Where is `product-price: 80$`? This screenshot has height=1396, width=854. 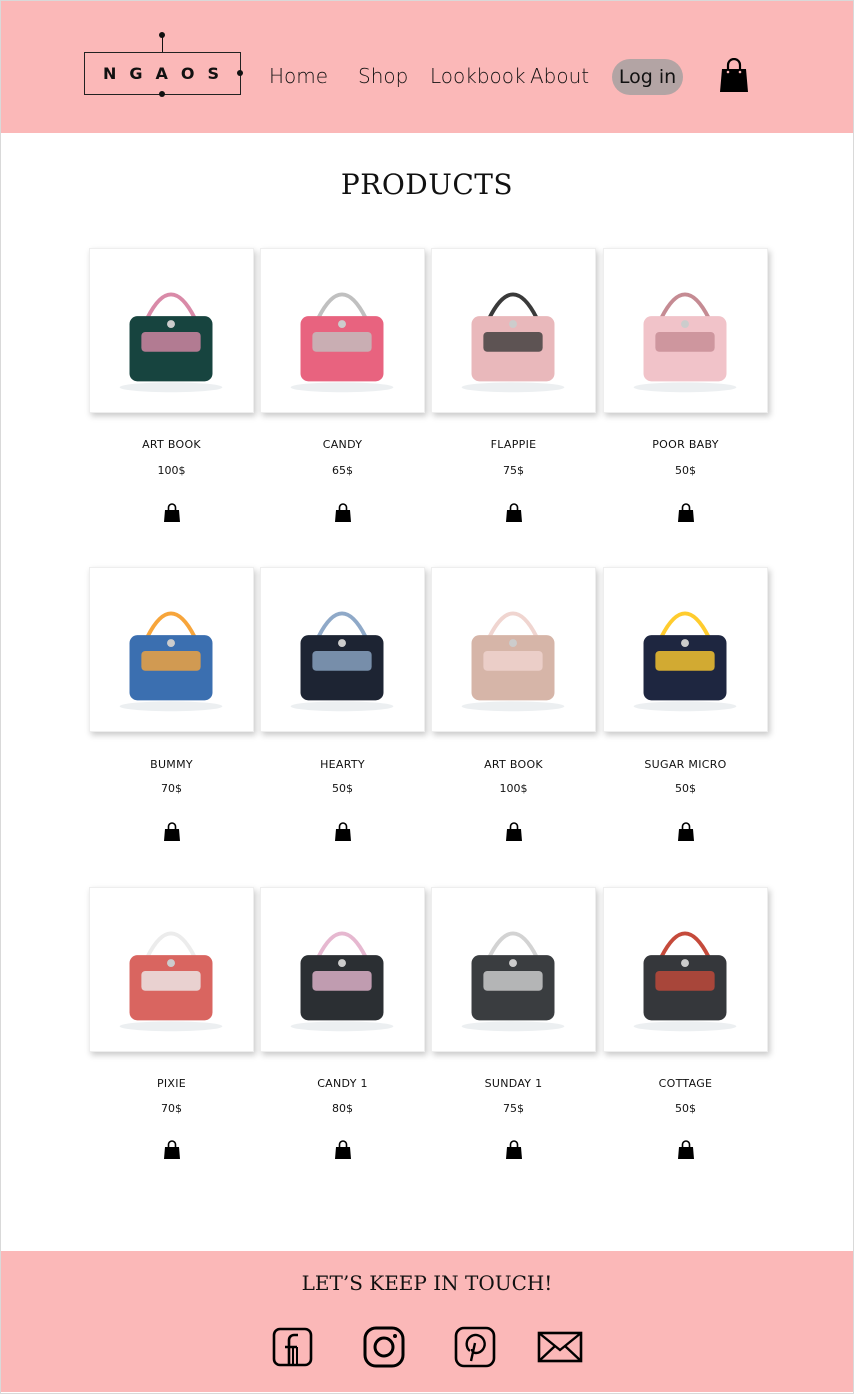 product-price: 80$ is located at coordinates (342, 1108).